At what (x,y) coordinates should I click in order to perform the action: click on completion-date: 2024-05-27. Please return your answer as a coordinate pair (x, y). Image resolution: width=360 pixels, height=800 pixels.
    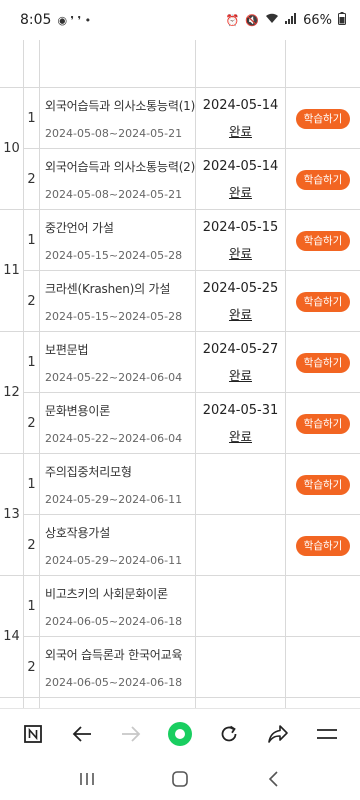
    Looking at the image, I should click on (240, 349).